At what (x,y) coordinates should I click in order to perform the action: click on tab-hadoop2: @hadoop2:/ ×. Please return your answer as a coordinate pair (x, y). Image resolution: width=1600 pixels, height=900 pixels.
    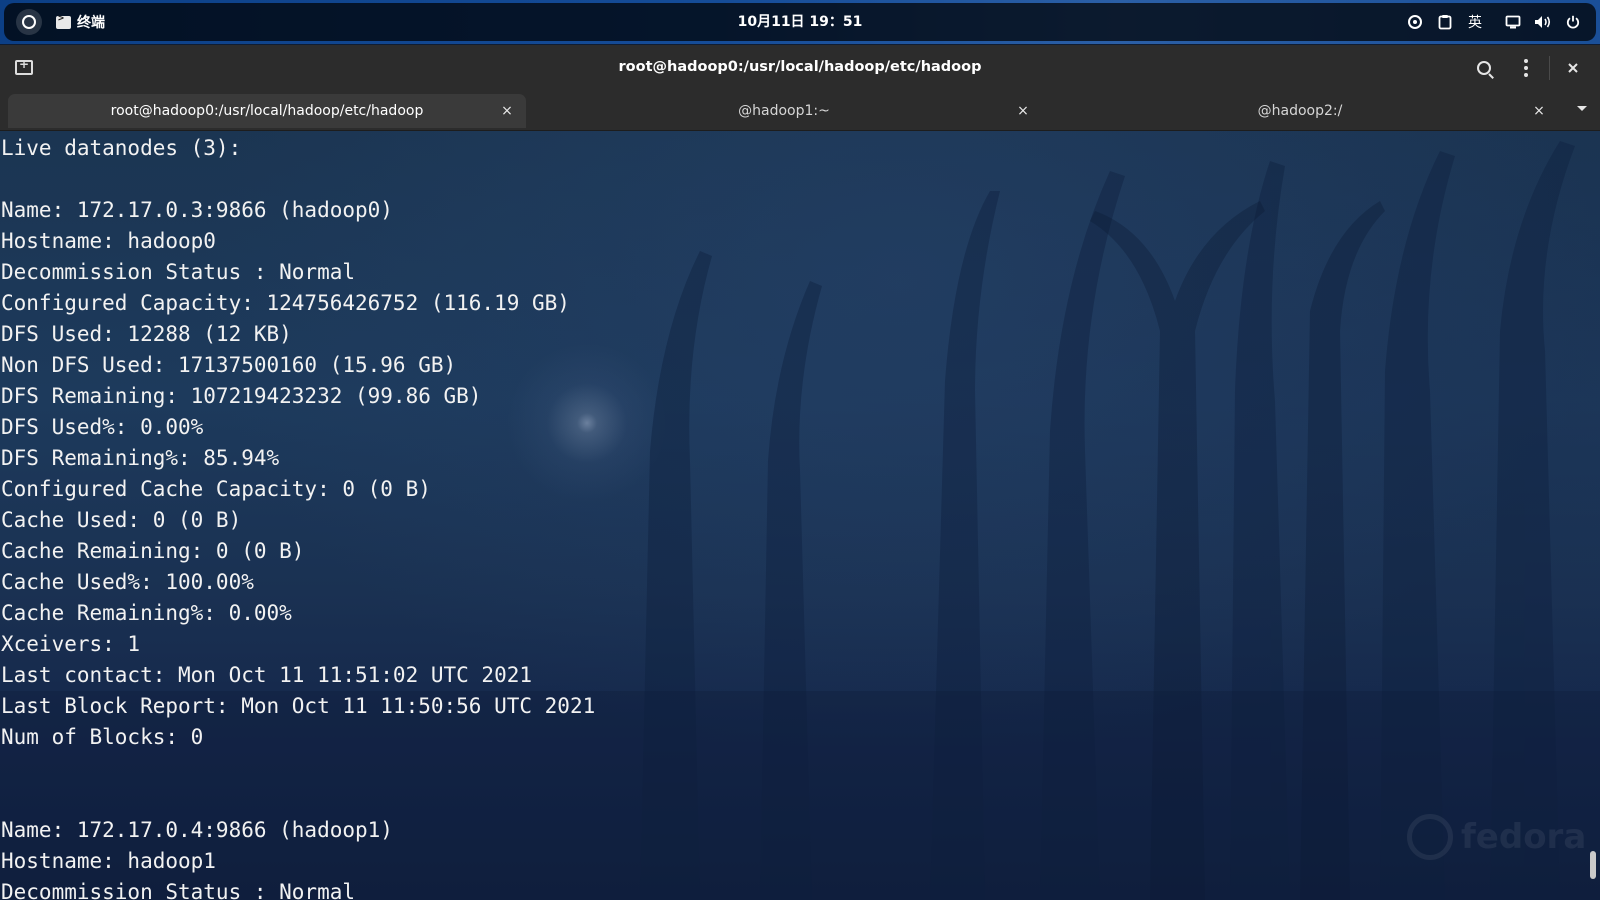
    Looking at the image, I should click on (1300, 111).